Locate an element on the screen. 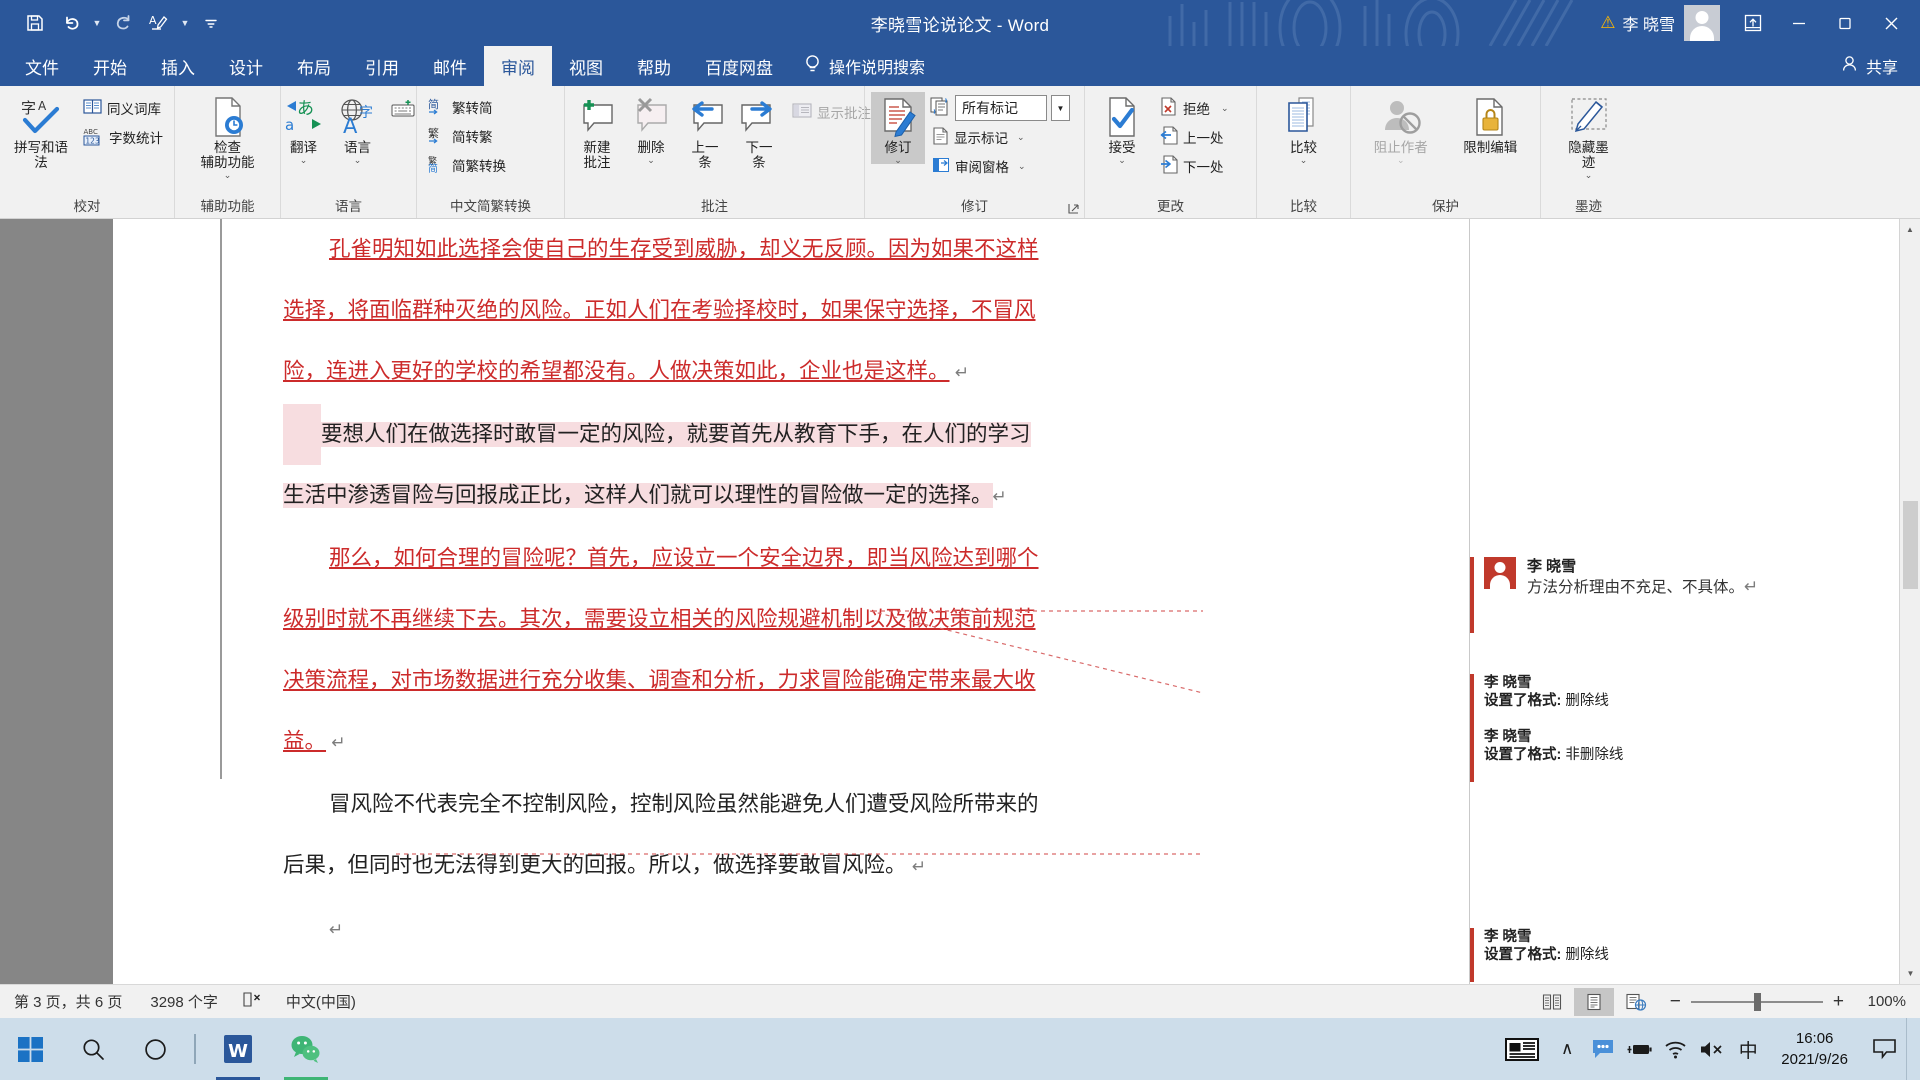  tab-insert: 插入 is located at coordinates (178, 66).